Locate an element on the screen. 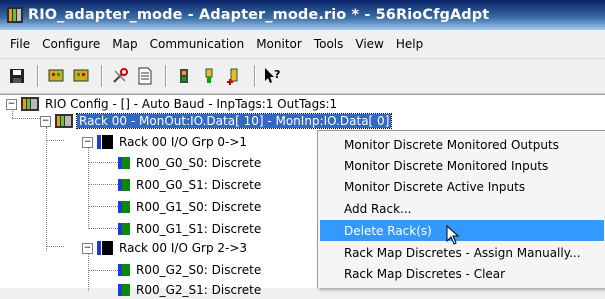  tree-item-label: R00_G1_S1: Discrete is located at coordinates (199, 229).